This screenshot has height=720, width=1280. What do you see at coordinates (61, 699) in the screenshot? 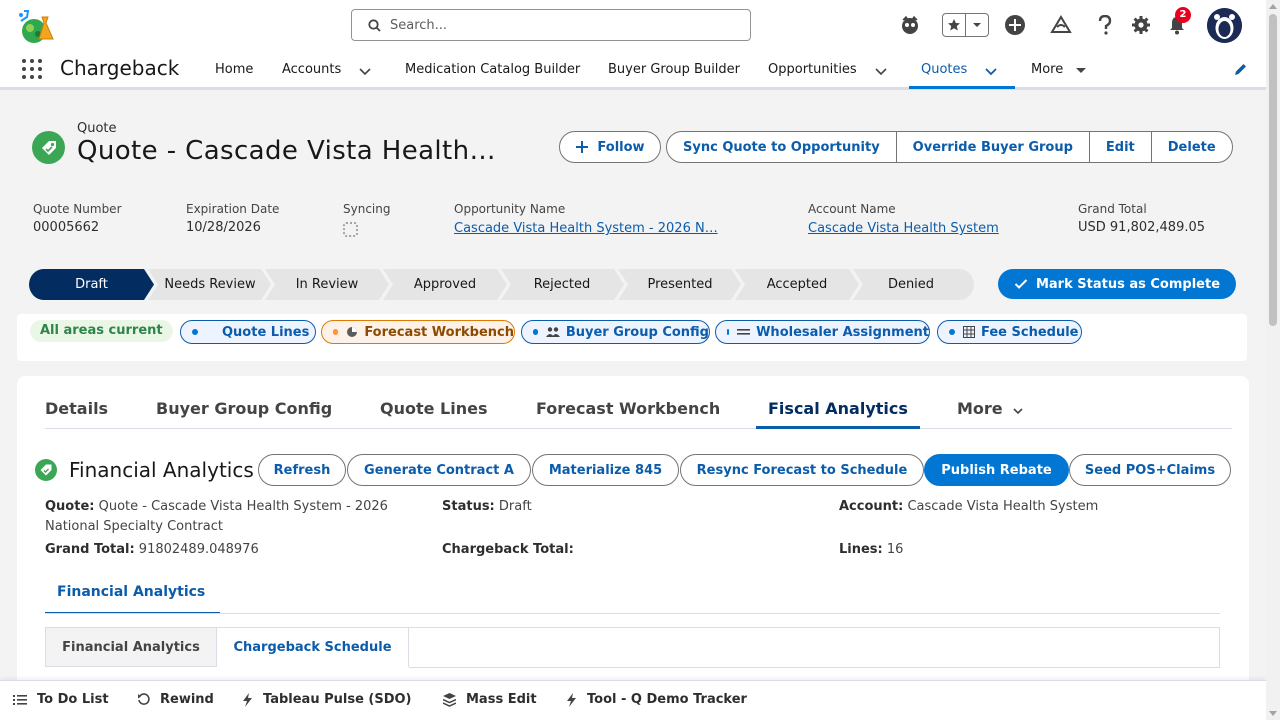
I see `utility-to-do-list: To Do List` at bounding box center [61, 699].